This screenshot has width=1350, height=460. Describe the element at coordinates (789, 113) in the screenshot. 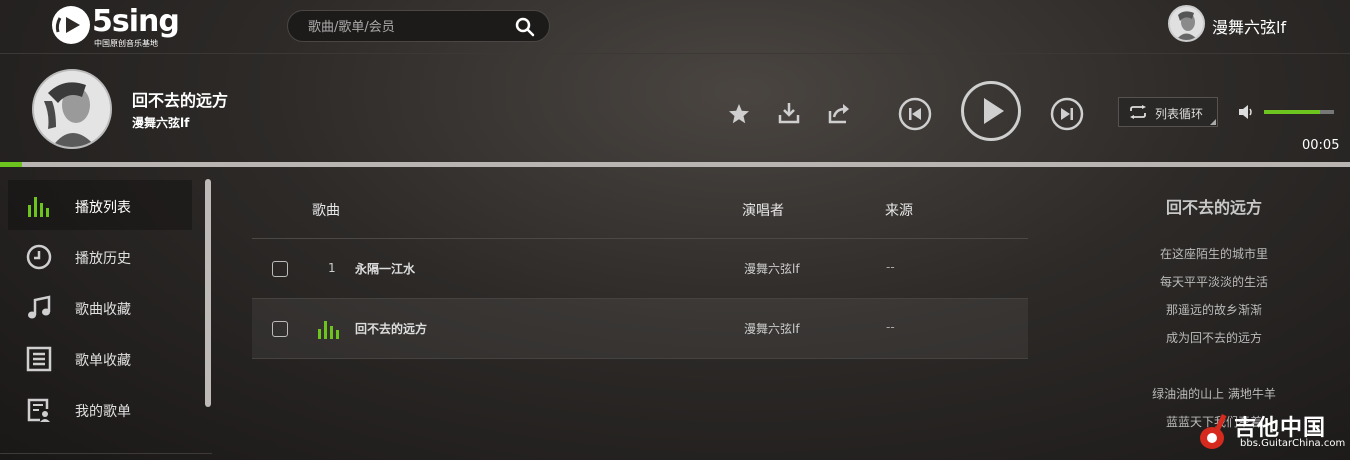

I see `download-icon` at that location.